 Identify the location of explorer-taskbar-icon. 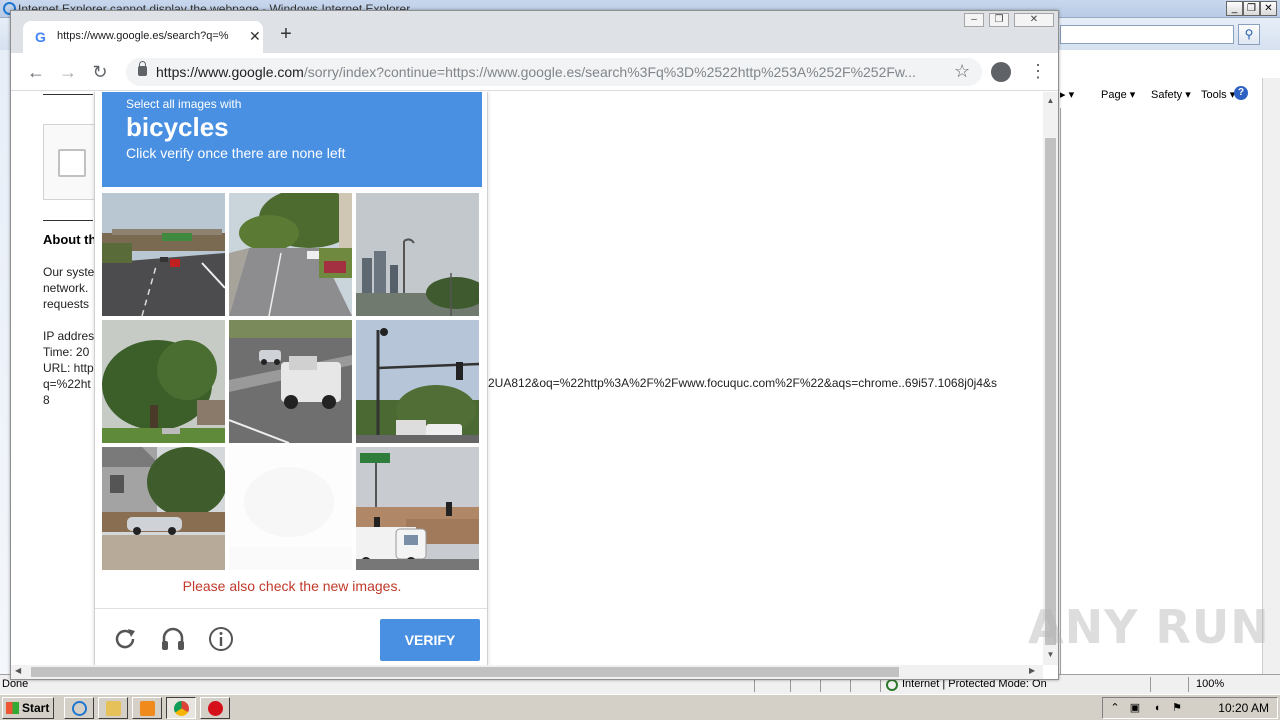
(113, 708).